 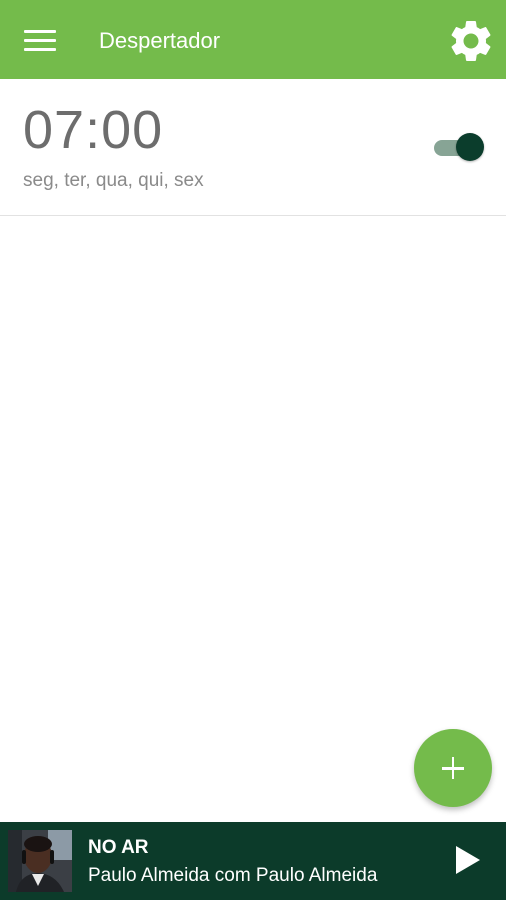 I want to click on play-icon, so click(x=468, y=860).